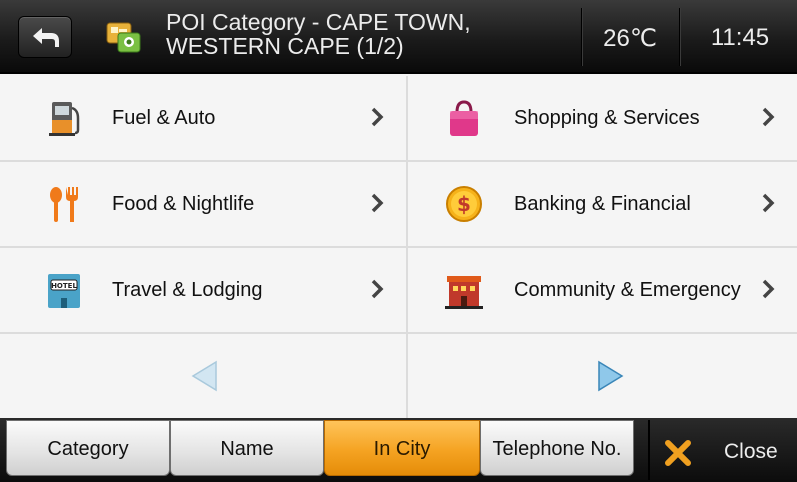 The height and width of the screenshot is (482, 797). I want to click on tab-telephone-no: Telephone No., so click(557, 448).